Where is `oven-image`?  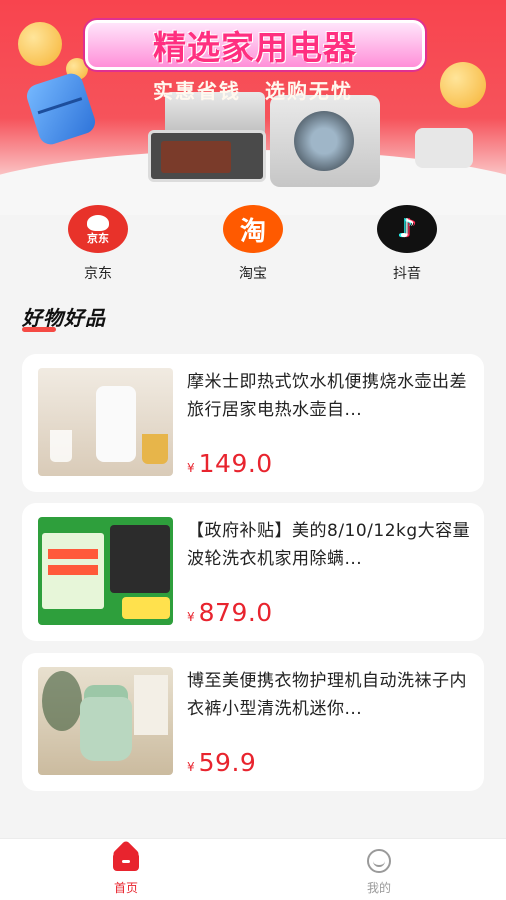
oven-image is located at coordinates (207, 156).